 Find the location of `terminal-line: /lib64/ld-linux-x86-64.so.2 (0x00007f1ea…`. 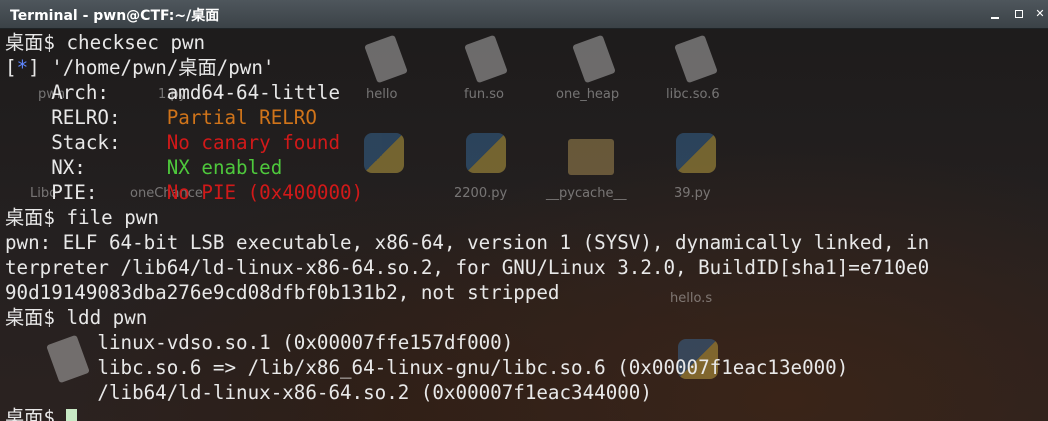

terminal-line: /lib64/ld-linux-x86-64.so.2 (0x00007f1ea… is located at coordinates (526, 392).